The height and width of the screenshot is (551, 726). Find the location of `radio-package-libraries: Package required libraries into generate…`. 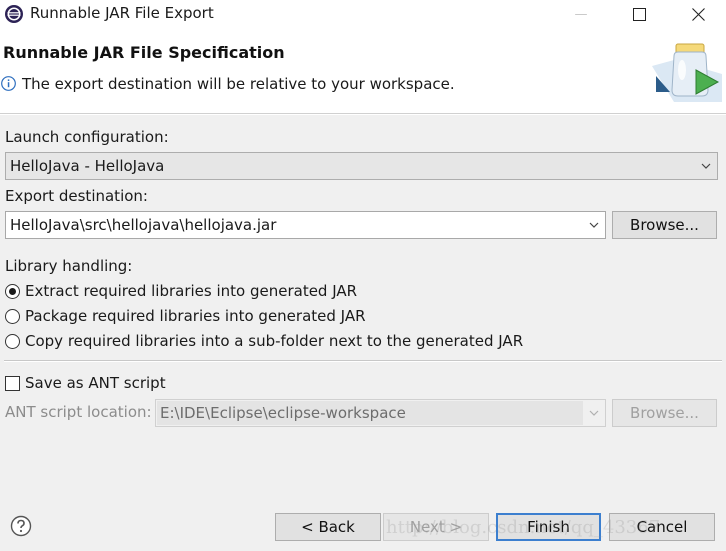

radio-package-libraries: Package required libraries into generate… is located at coordinates (185, 316).